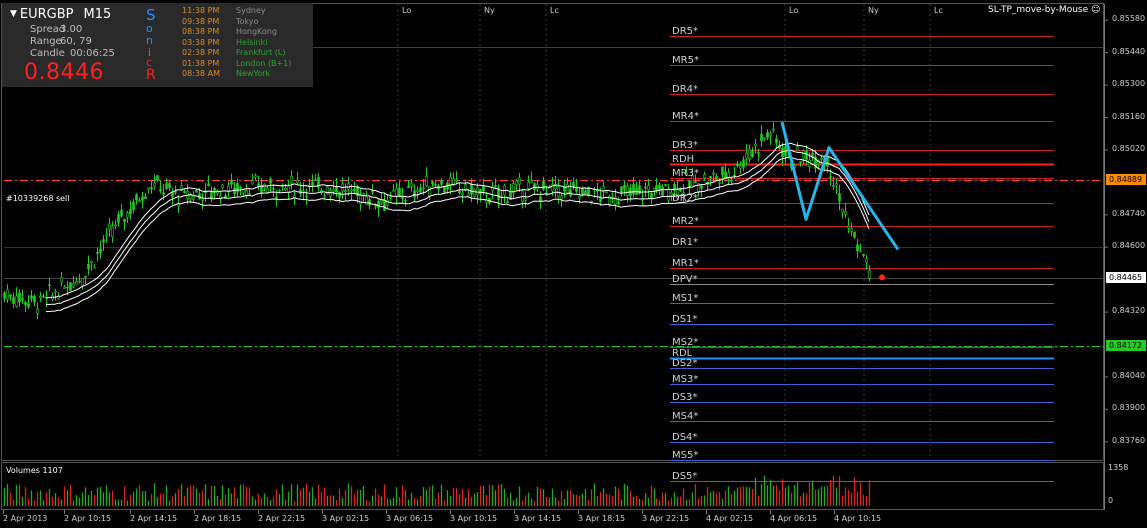 The image size is (1147, 528). I want to click on time-axis-label: 4 Apr 06:15, so click(794, 518).